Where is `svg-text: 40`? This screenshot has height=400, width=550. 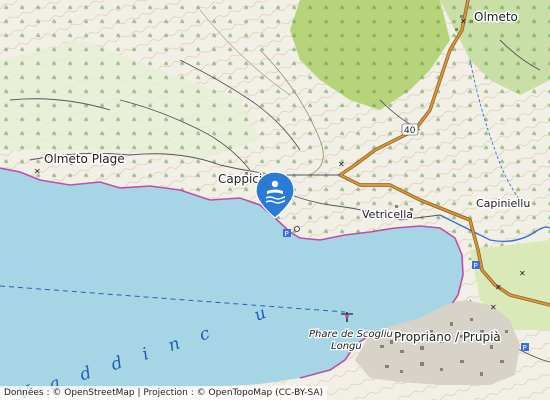
svg-text: 40 is located at coordinates (410, 131).